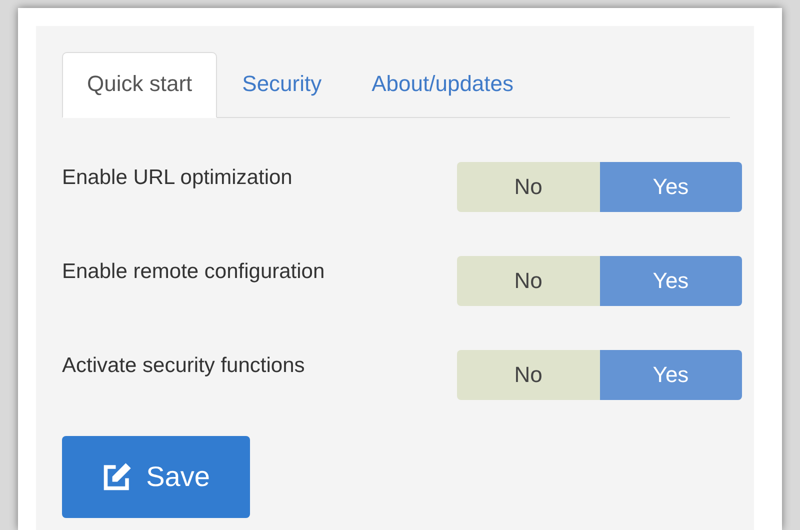 This screenshot has width=800, height=530. I want to click on edit-icon, so click(117, 477).